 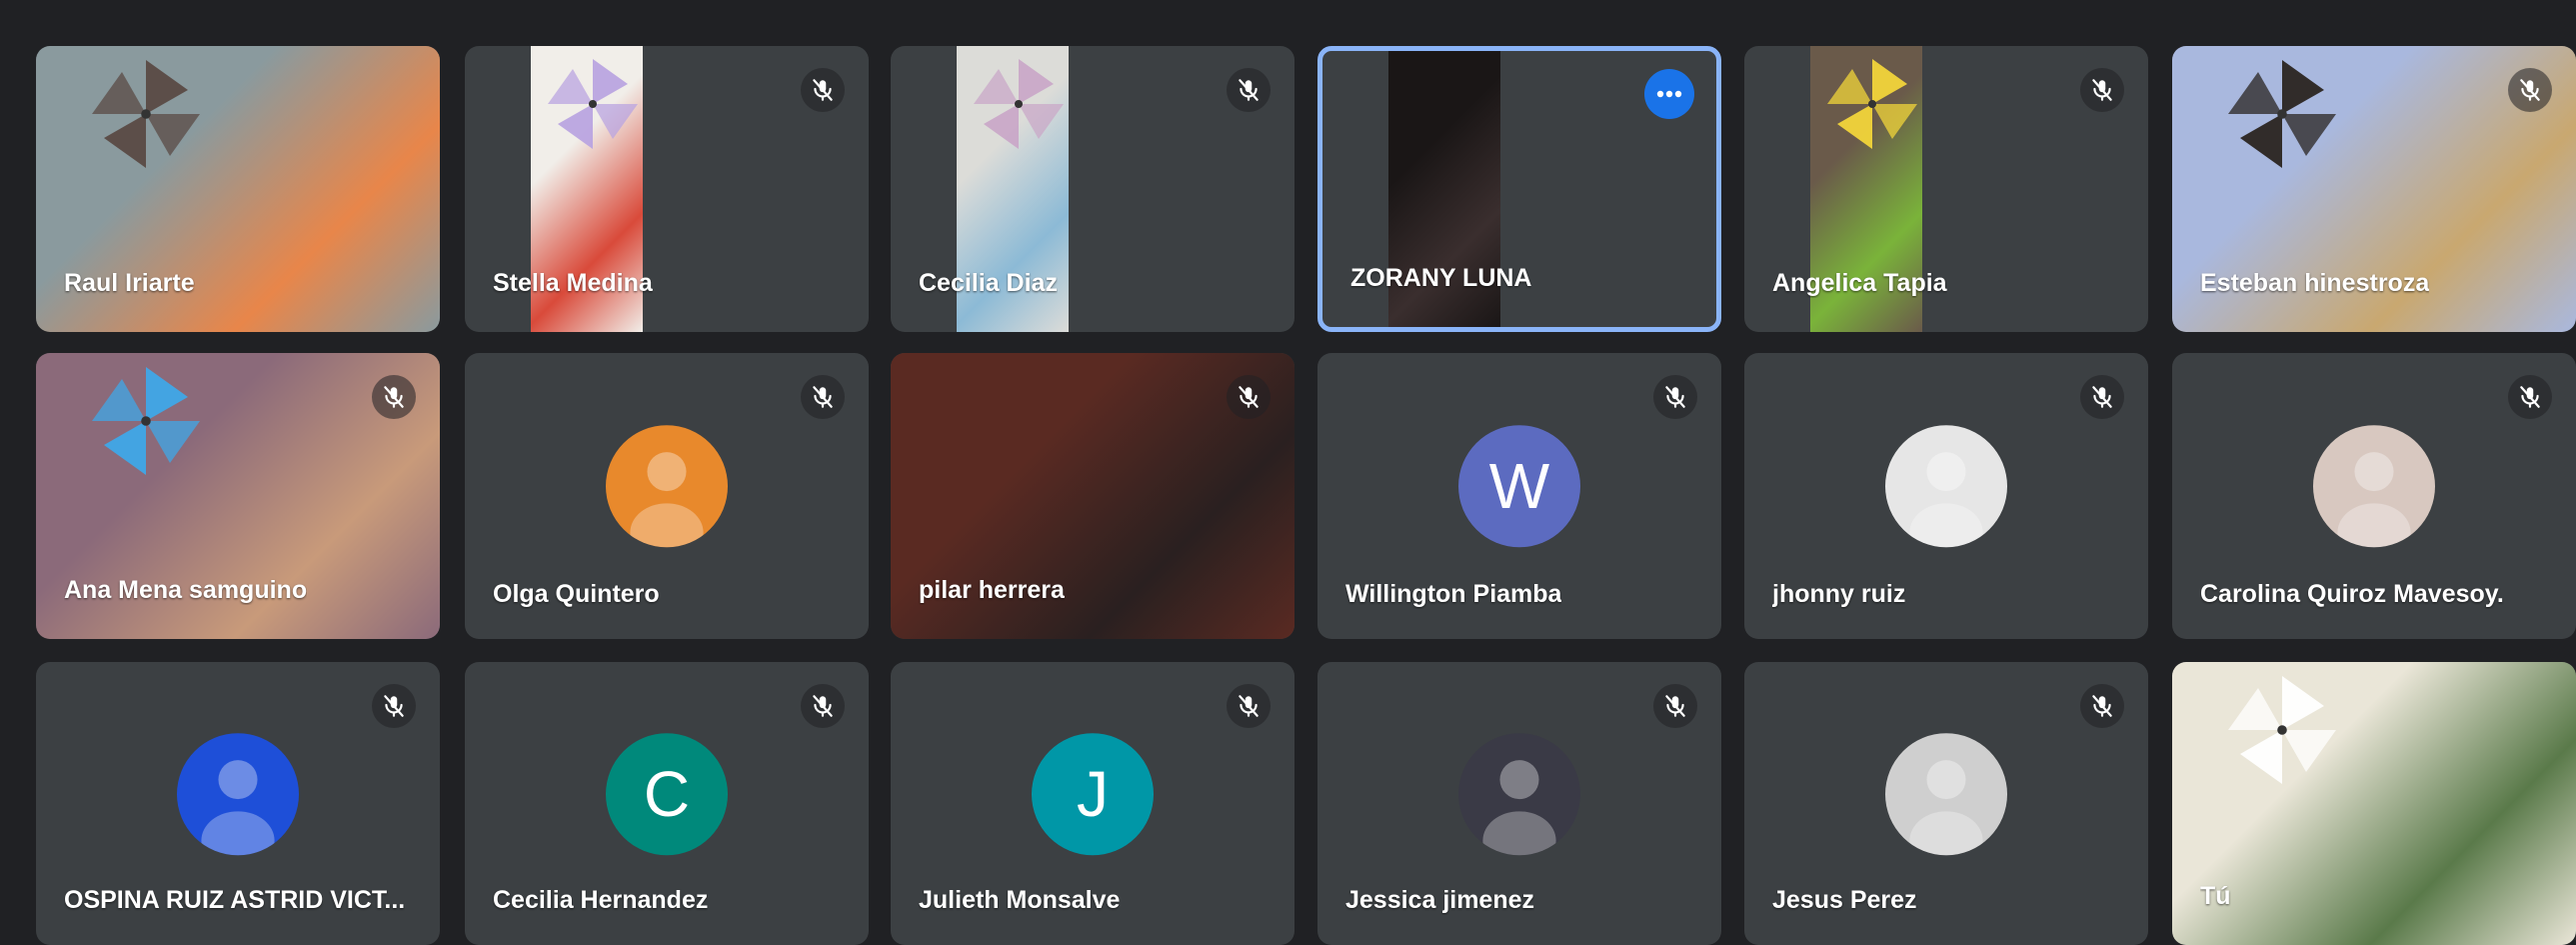 I want to click on avatar: W, so click(x=1519, y=486).